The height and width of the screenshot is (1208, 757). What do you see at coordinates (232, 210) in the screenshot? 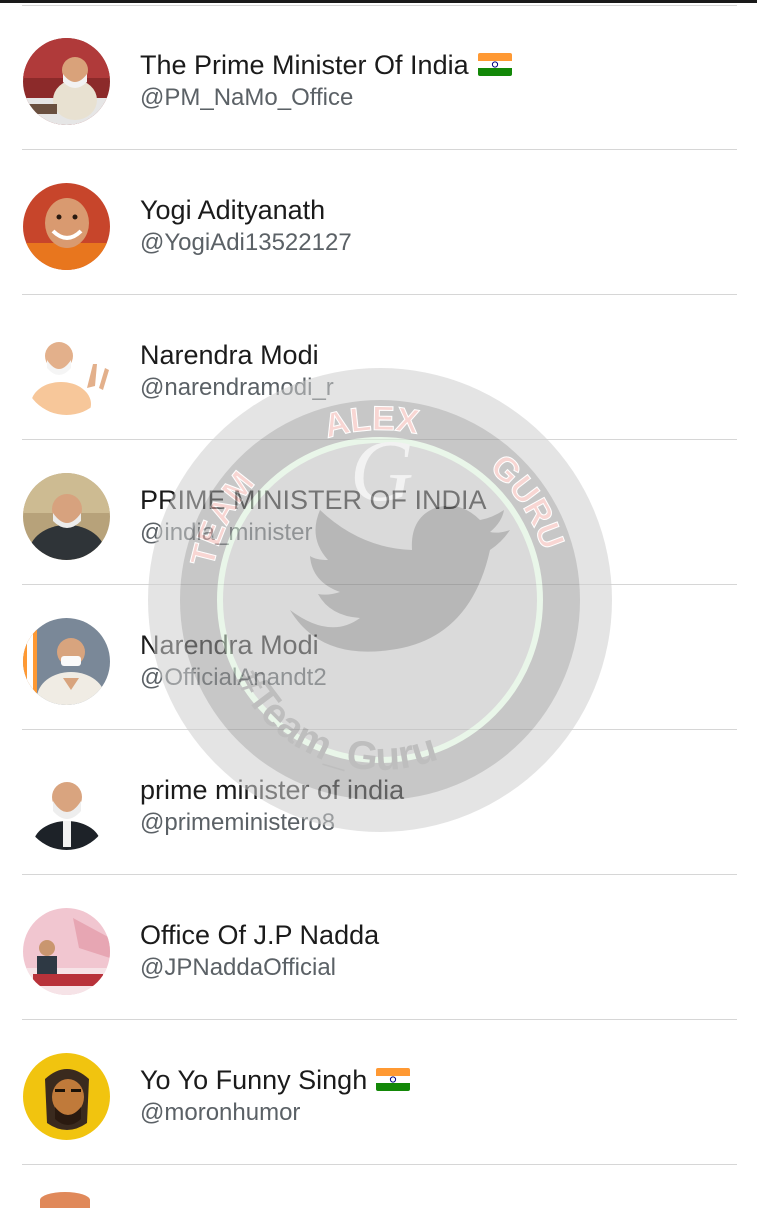
I see `account-name: Yogi Adityanath` at bounding box center [232, 210].